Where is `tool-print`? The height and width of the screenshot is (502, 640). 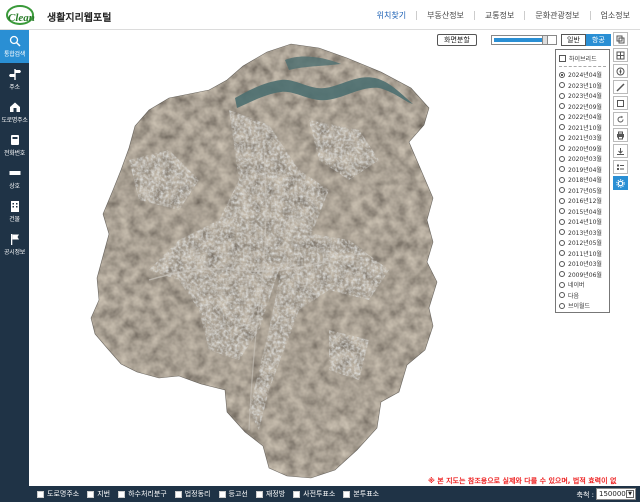
tool-print is located at coordinates (620, 135).